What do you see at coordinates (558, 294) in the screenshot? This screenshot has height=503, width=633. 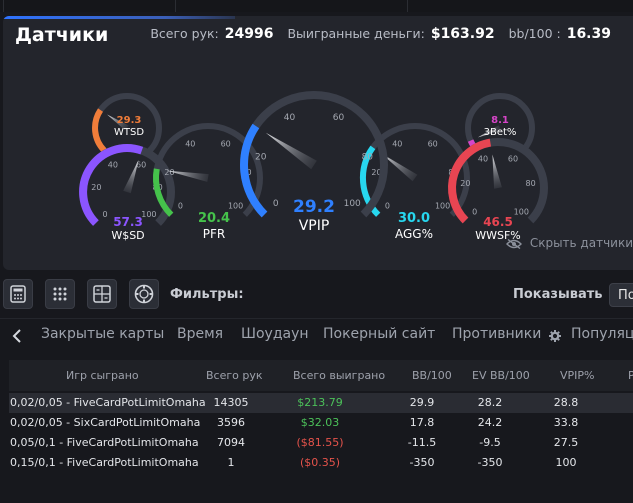 I see `show-label: Показывать` at bounding box center [558, 294].